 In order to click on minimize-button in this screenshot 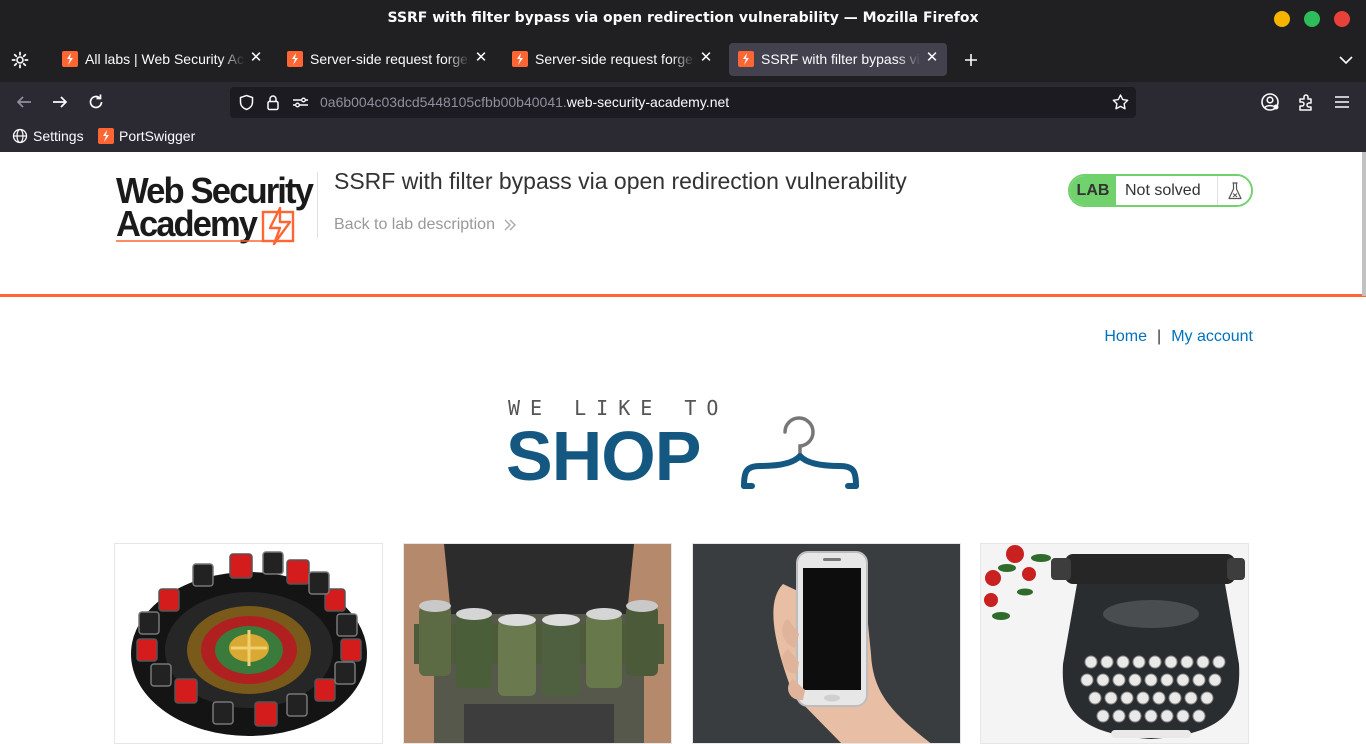, I will do `click(1282, 19)`.